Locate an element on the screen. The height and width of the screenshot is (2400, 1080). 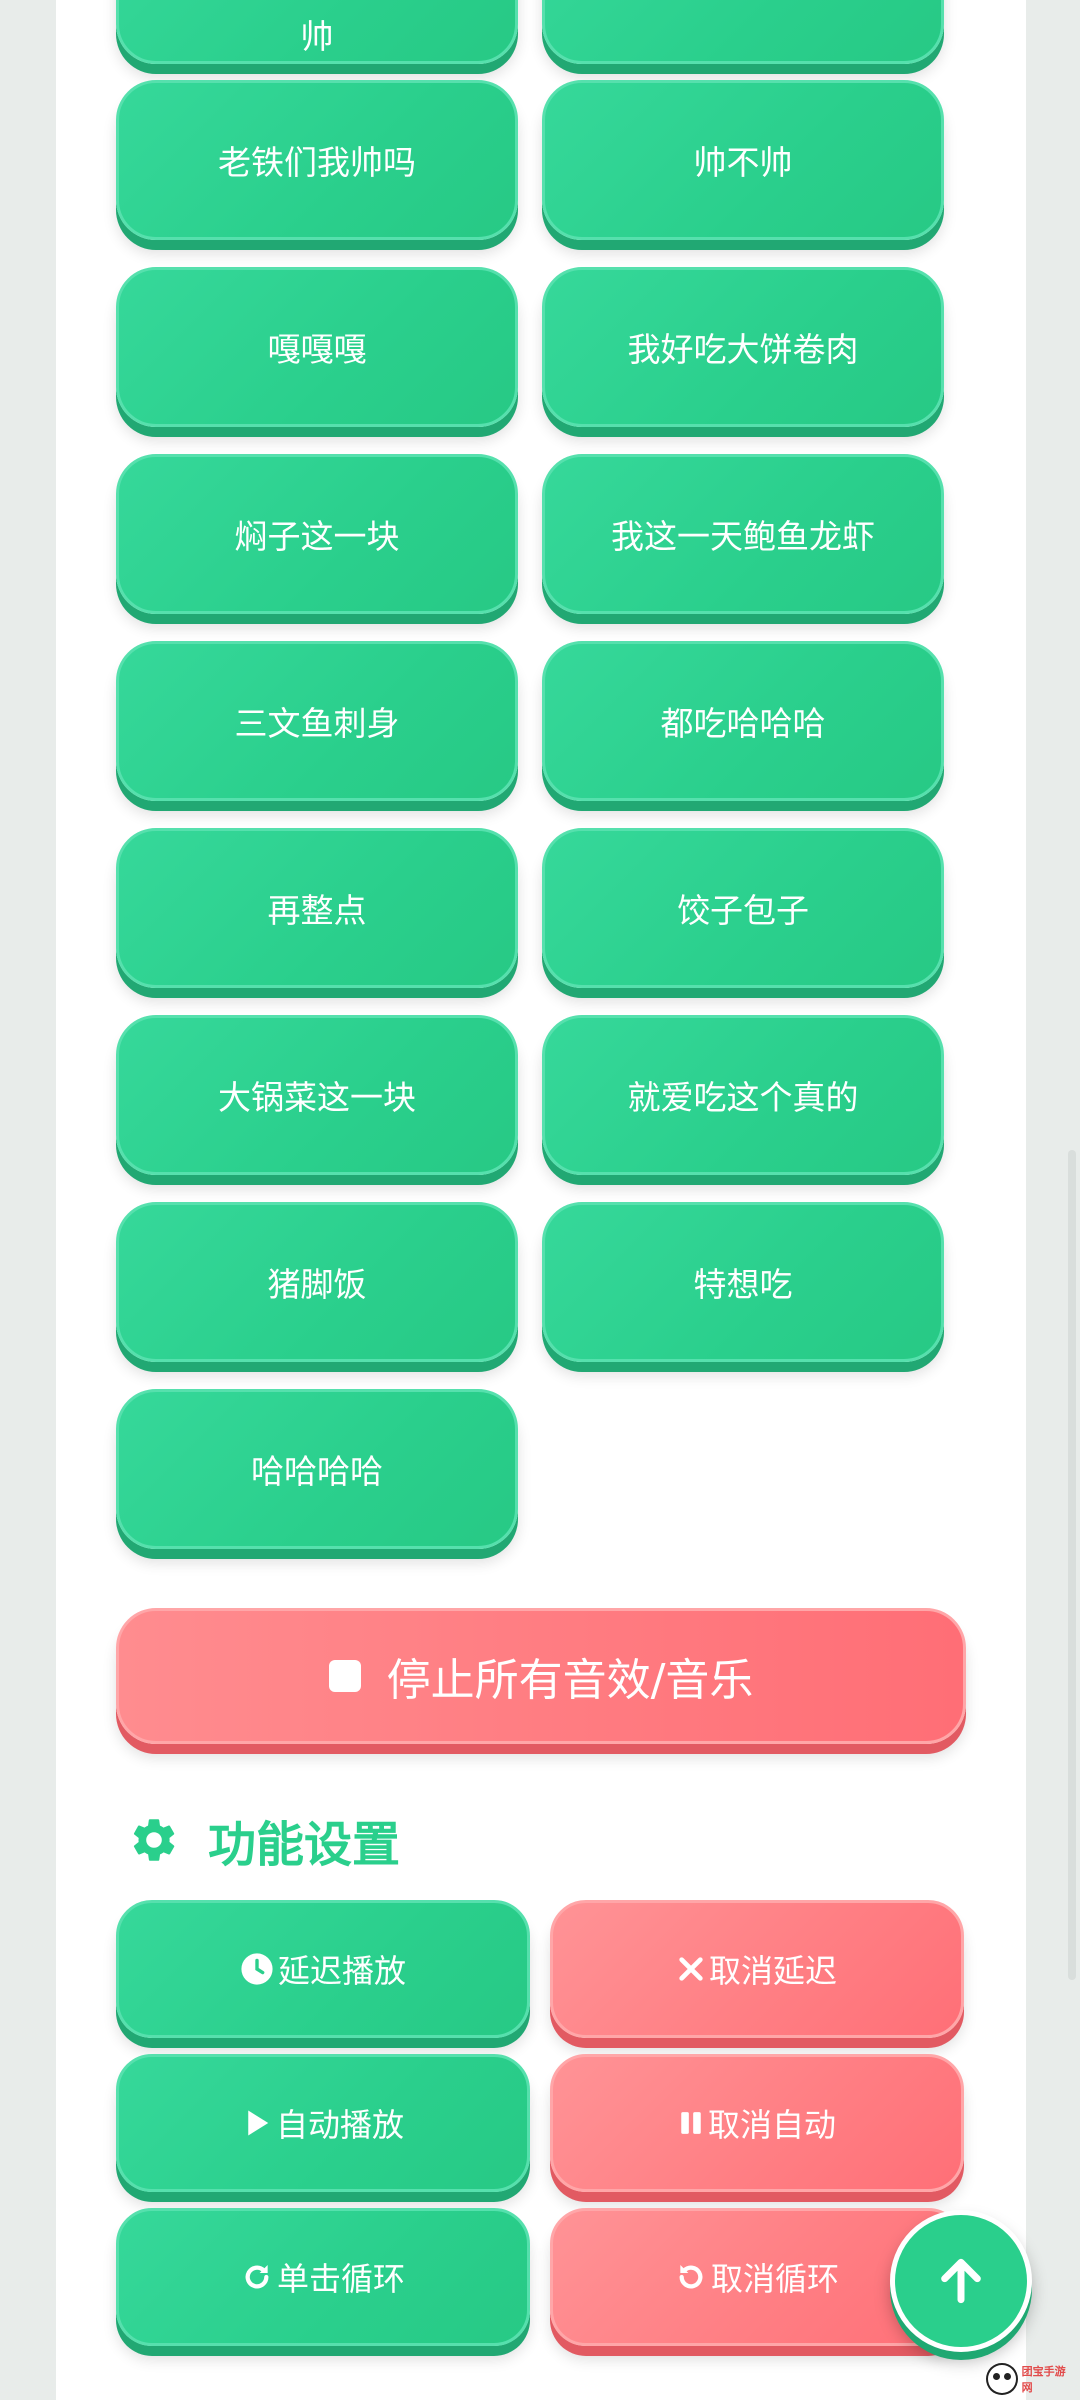
sound-button-label: 饺子包子 is located at coordinates (743, 910).